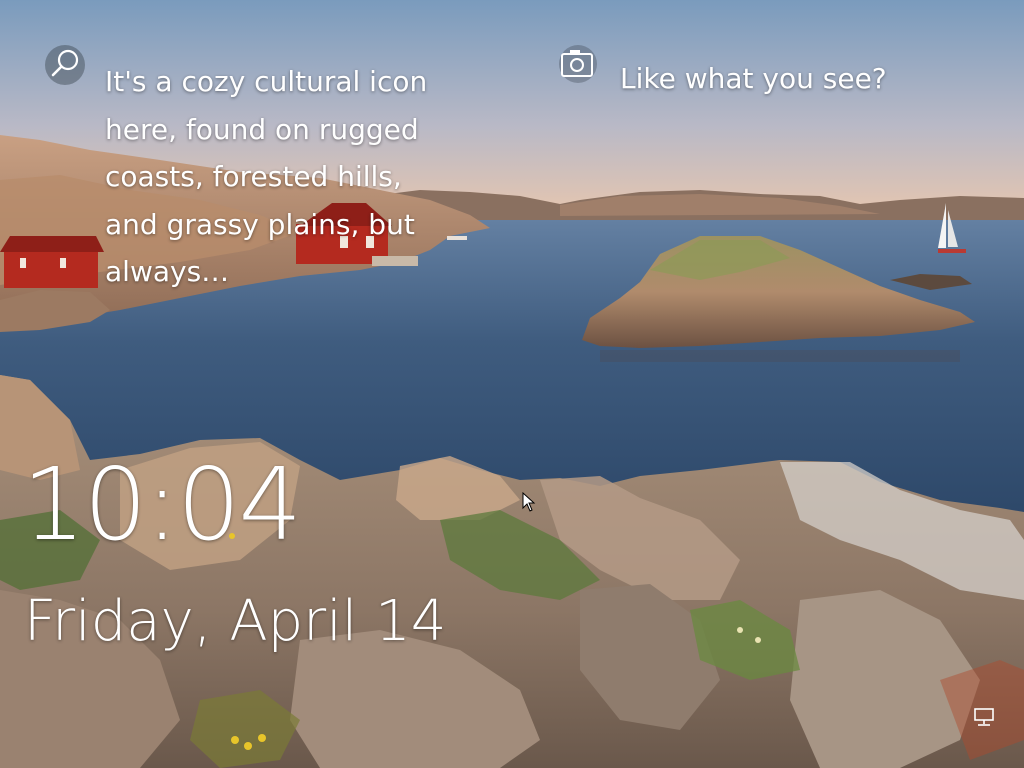  I want to click on network-wired-icon, so click(984, 717).